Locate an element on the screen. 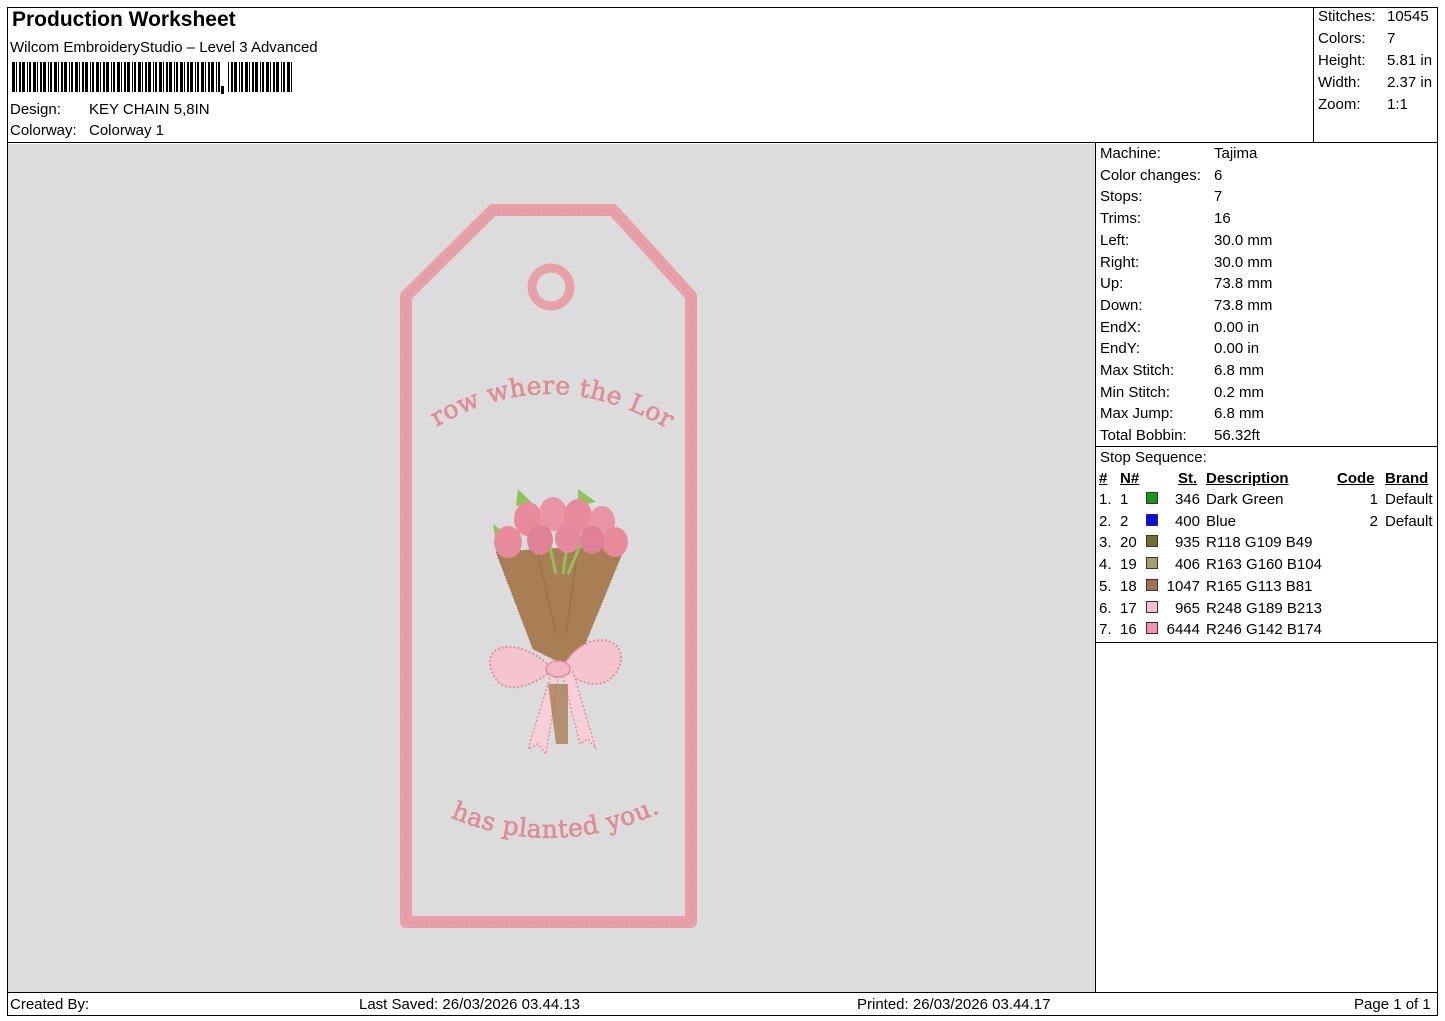 This screenshot has width=1445, height=1021. arc-text-top: Grow where the Lord is located at coordinates (343, 289).